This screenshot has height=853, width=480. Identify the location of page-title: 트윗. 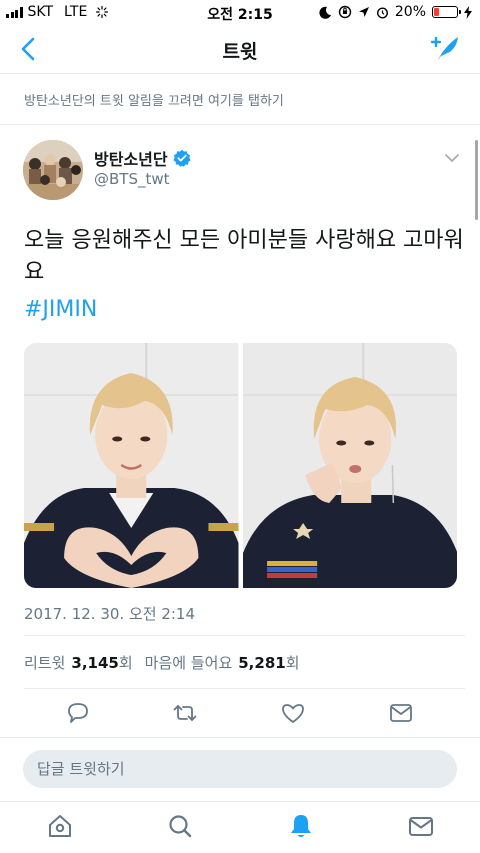
(240, 52).